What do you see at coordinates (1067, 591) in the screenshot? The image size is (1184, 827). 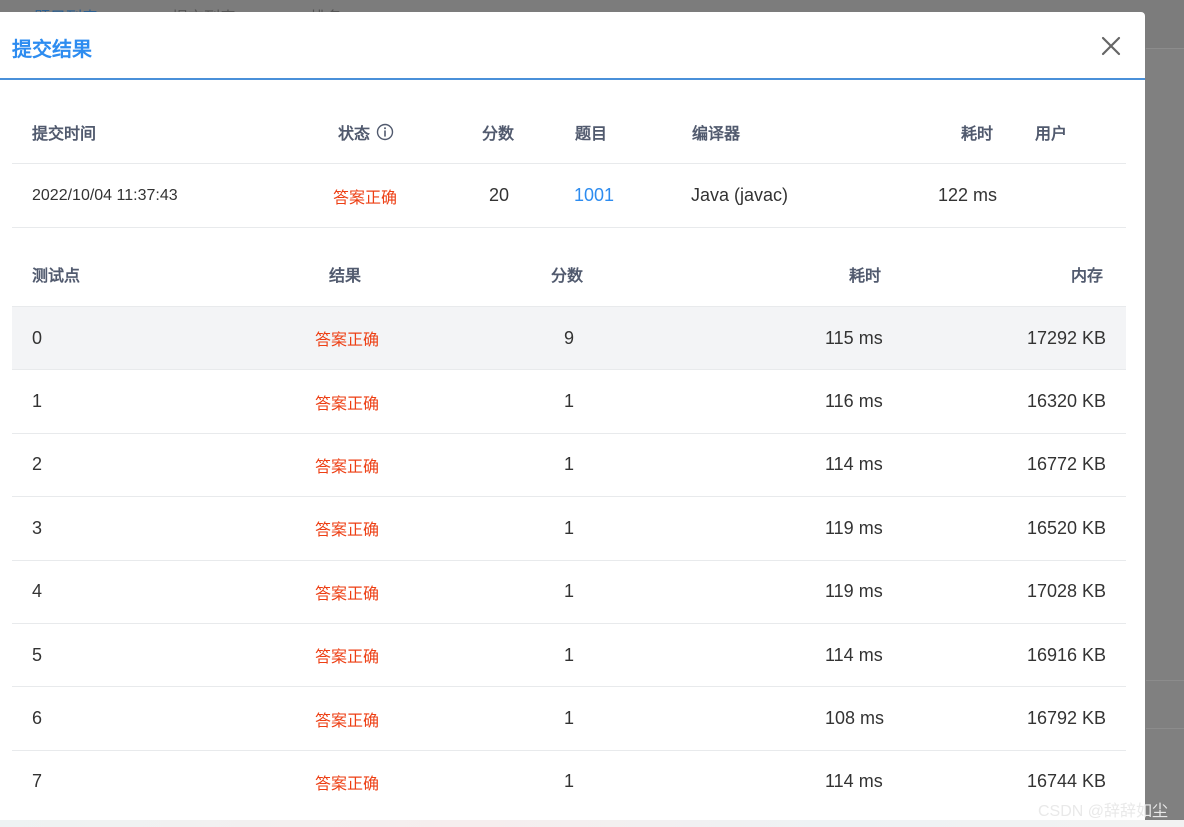 I see `testcase-memory: 17028 KB` at bounding box center [1067, 591].